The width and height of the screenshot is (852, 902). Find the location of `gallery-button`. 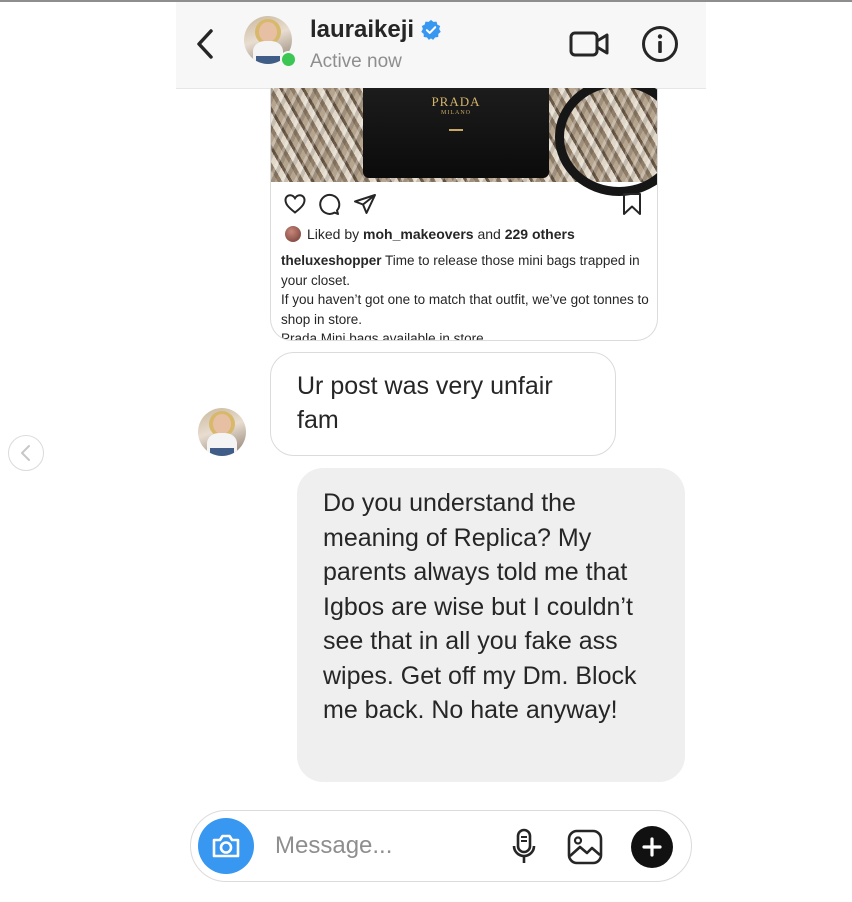

gallery-button is located at coordinates (585, 847).